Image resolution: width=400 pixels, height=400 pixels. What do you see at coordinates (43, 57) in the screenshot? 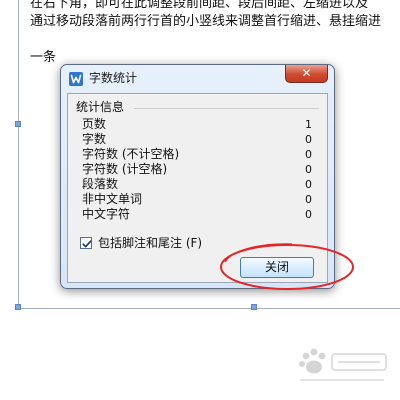
I see `document-text-line-3: 一条` at bounding box center [43, 57].